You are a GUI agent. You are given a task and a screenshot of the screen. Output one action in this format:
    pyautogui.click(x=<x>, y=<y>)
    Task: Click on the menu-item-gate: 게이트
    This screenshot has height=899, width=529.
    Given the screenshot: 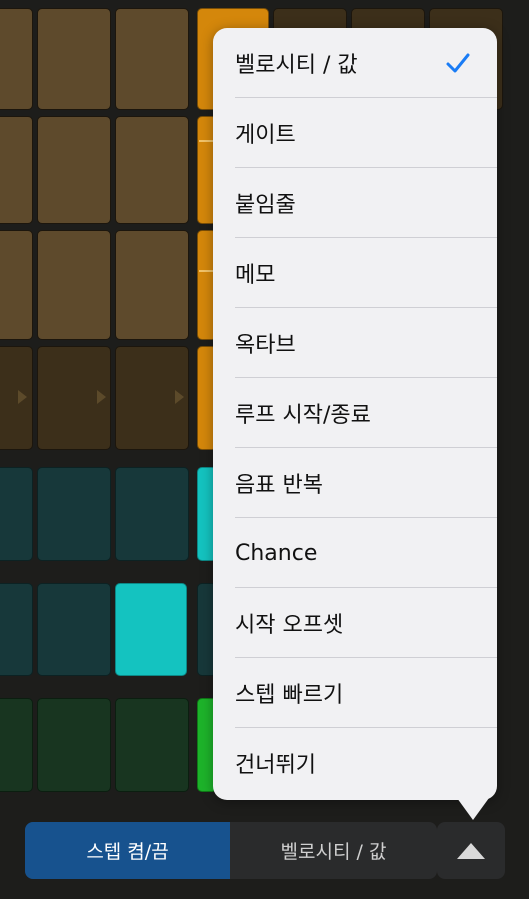 What is the action you would take?
    pyautogui.click(x=355, y=133)
    